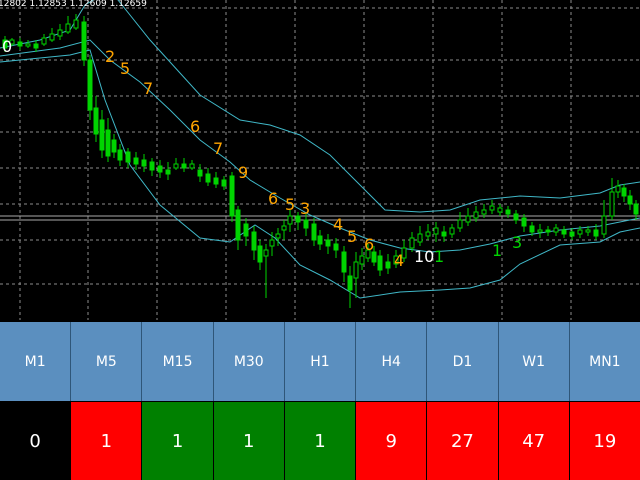 The width and height of the screenshot is (640, 480). Describe the element at coordinates (399, 260) in the screenshot. I see `counter-label: 4` at that location.